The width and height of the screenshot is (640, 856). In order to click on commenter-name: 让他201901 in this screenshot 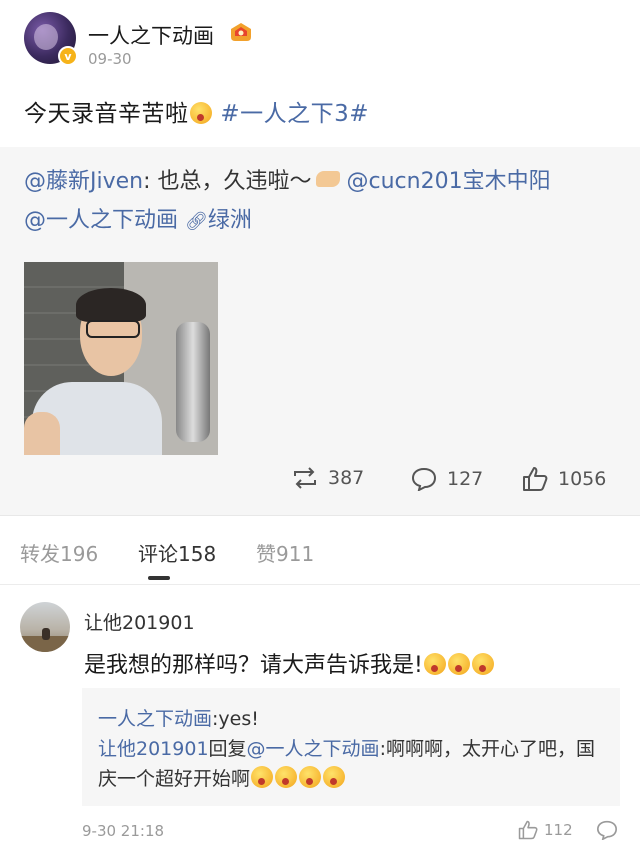, I will do `click(139, 621)`.